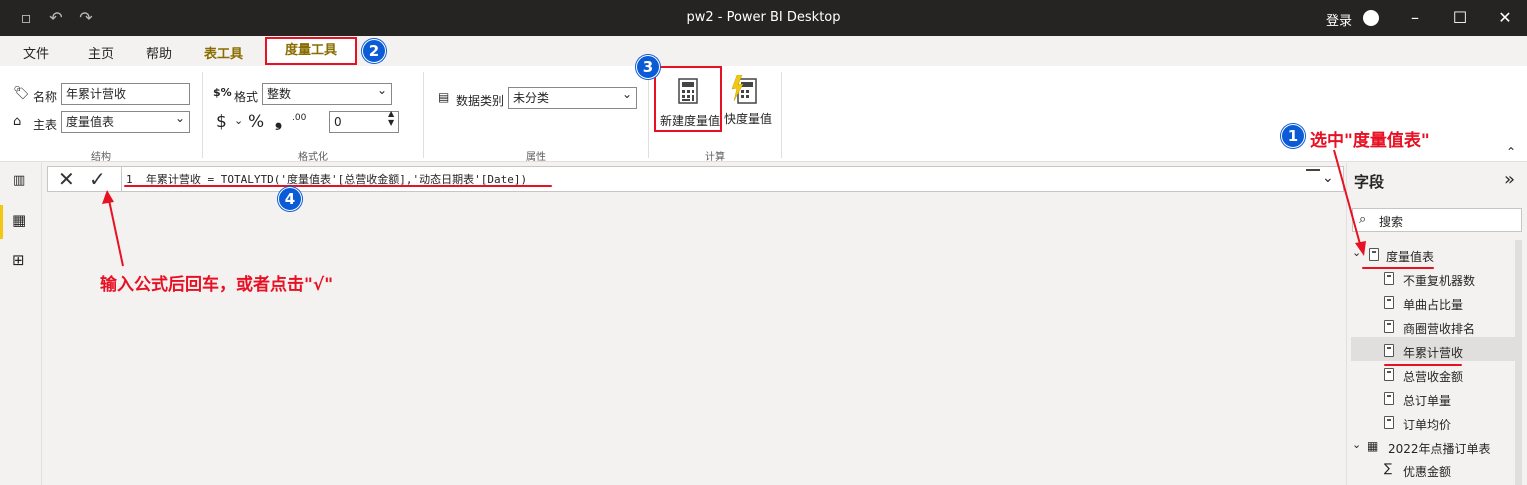 Image resolution: width=1527 pixels, height=485 pixels. Describe the element at coordinates (688, 91) in the screenshot. I see `calculator-icon` at that location.